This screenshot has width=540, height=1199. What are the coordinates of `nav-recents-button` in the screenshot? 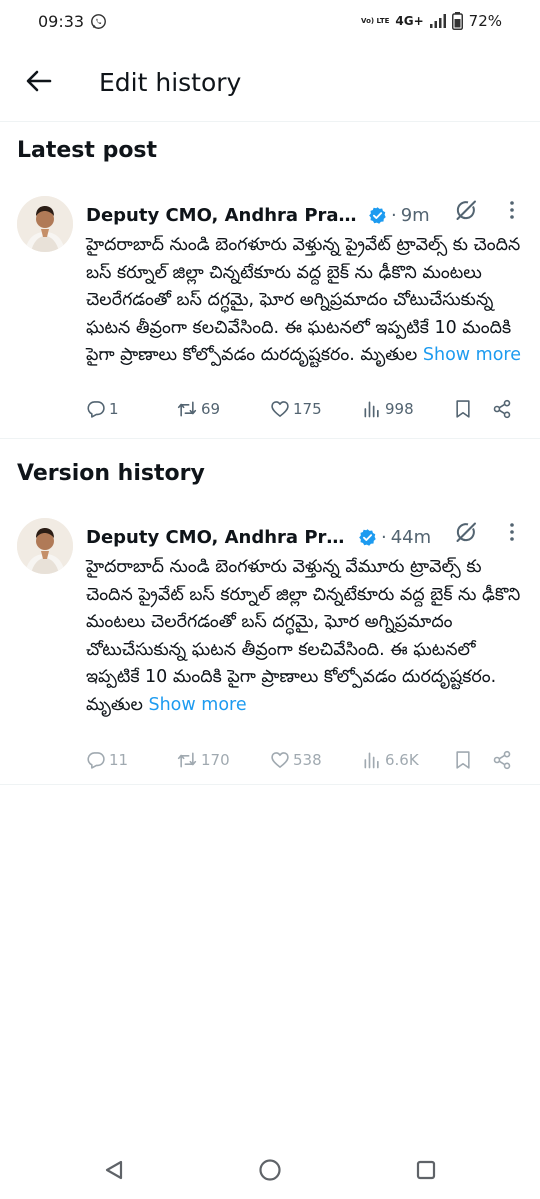 It's located at (426, 1170).